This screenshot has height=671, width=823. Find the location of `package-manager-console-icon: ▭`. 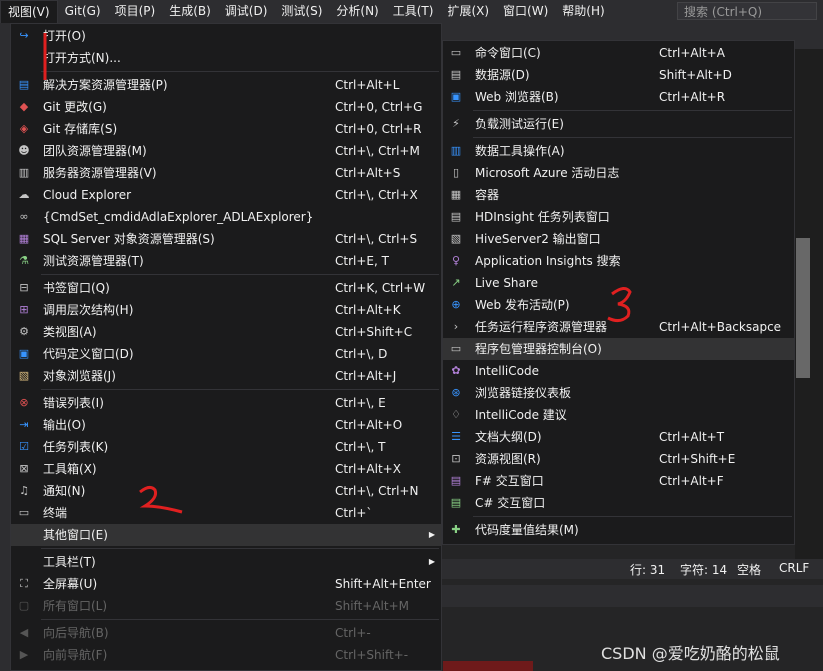

package-manager-console-icon: ▭ is located at coordinates (456, 348).